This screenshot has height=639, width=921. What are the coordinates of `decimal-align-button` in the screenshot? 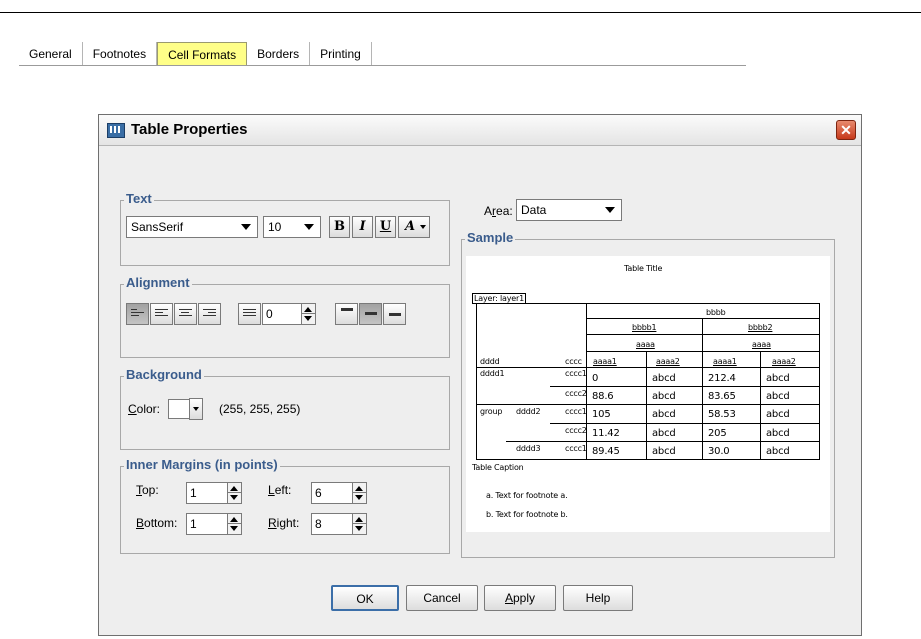 It's located at (249, 314).